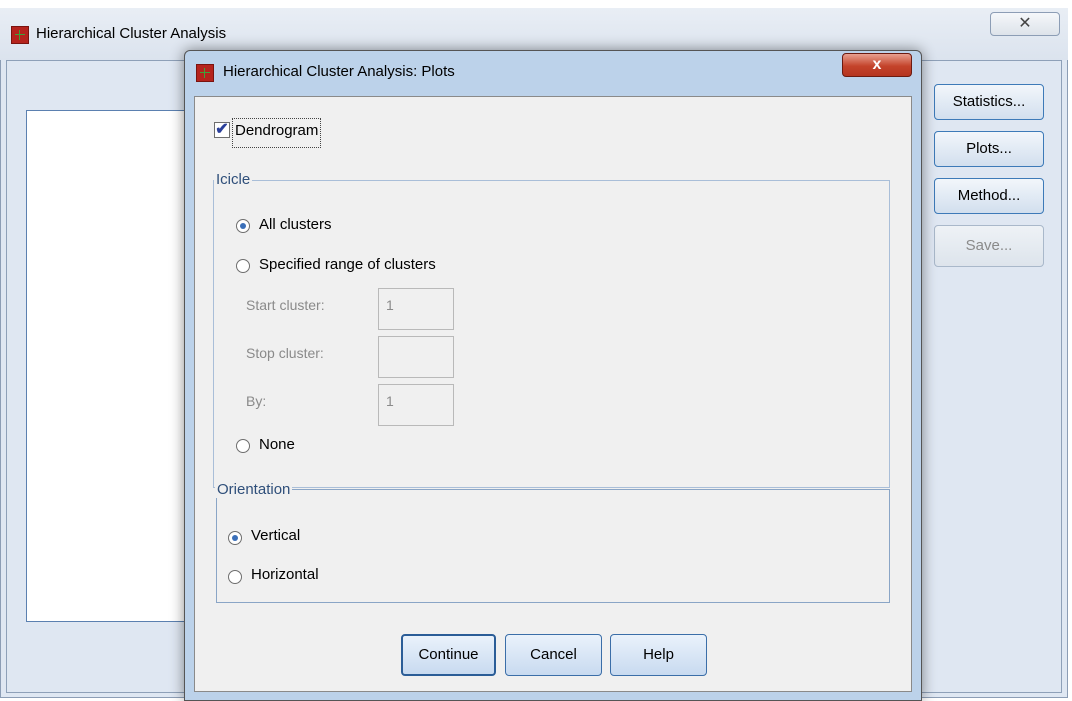  What do you see at coordinates (295, 224) in the screenshot?
I see `all-clusters-label: All clusters` at bounding box center [295, 224].